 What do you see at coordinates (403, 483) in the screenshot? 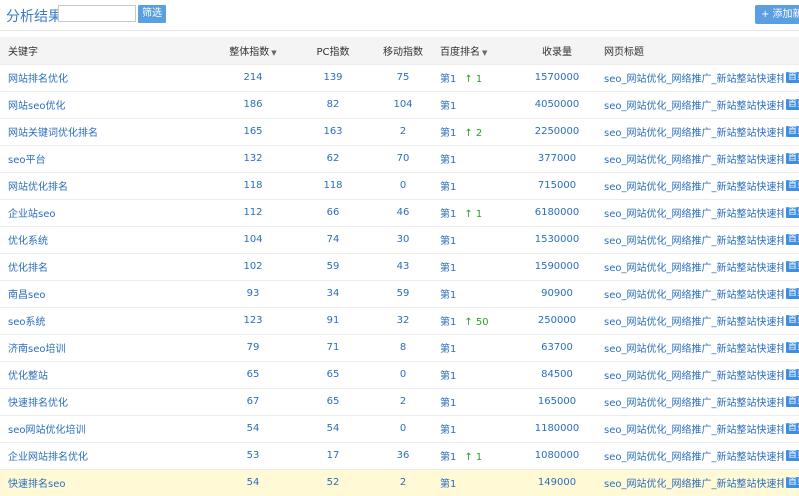
I see `mobile-index-value: 2` at bounding box center [403, 483].